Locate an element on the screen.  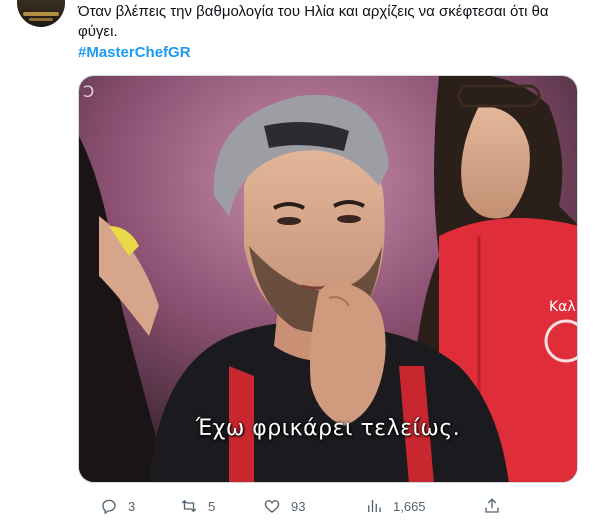
like-button: 93 is located at coordinates (284, 506).